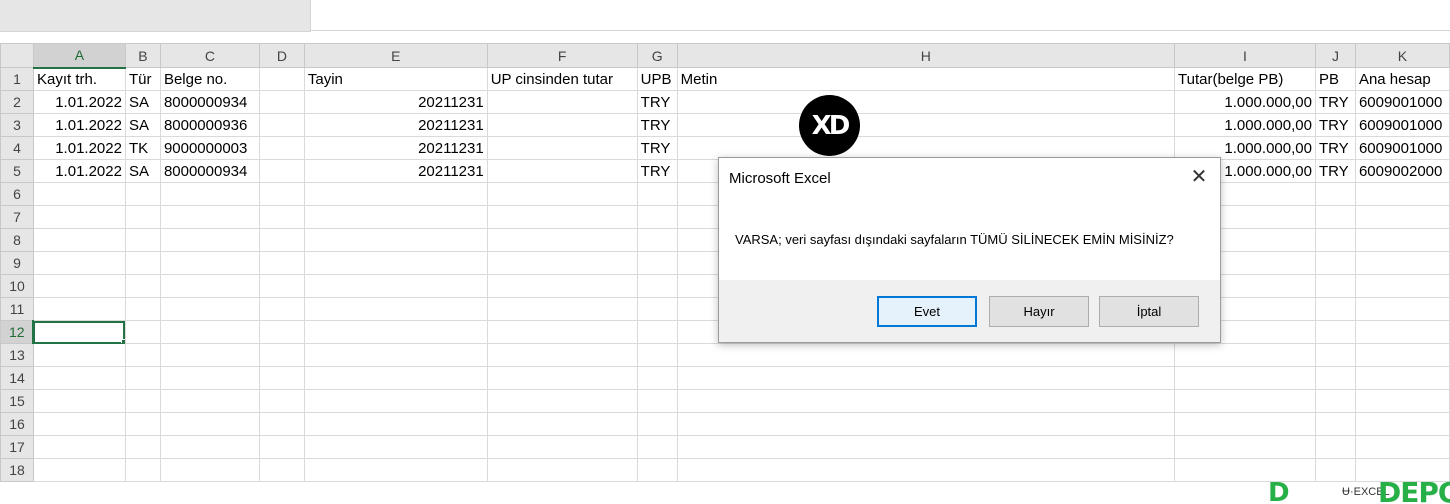 The height and width of the screenshot is (504, 1450). What do you see at coordinates (562, 447) in the screenshot?
I see `cell-f17` at bounding box center [562, 447].